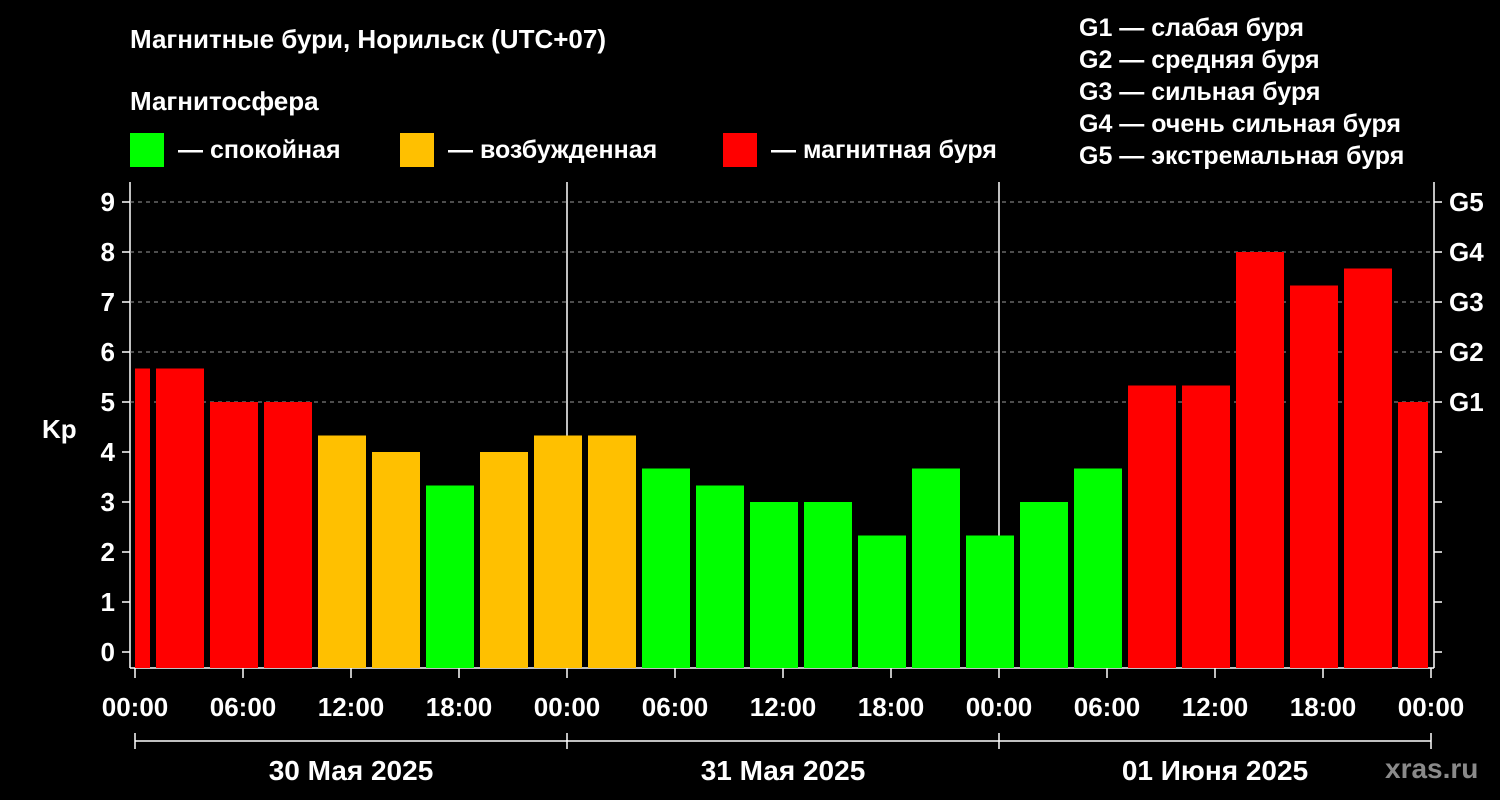 The image size is (1500, 800). What do you see at coordinates (108, 252) in the screenshot?
I see `y-tick-label: 8` at bounding box center [108, 252].